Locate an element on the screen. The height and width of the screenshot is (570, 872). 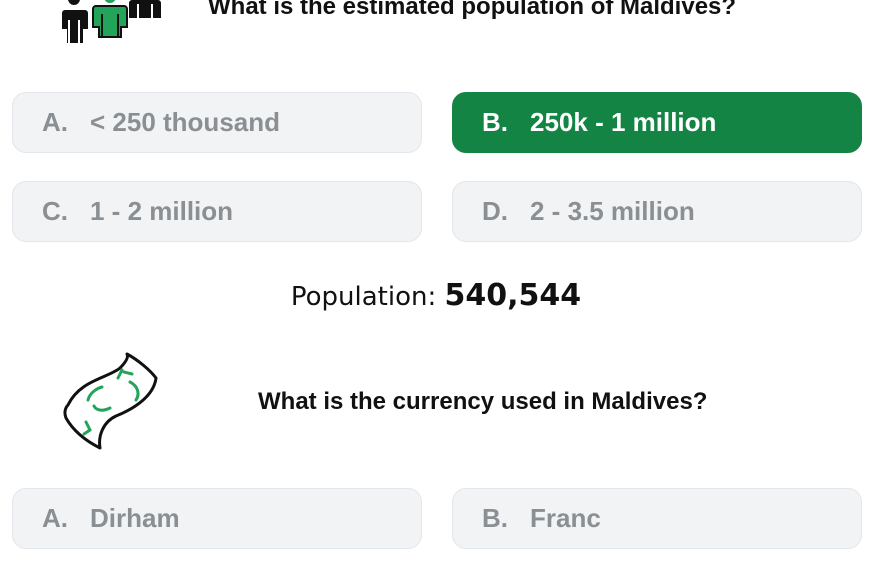
population-label: Population: is located at coordinates (363, 297).